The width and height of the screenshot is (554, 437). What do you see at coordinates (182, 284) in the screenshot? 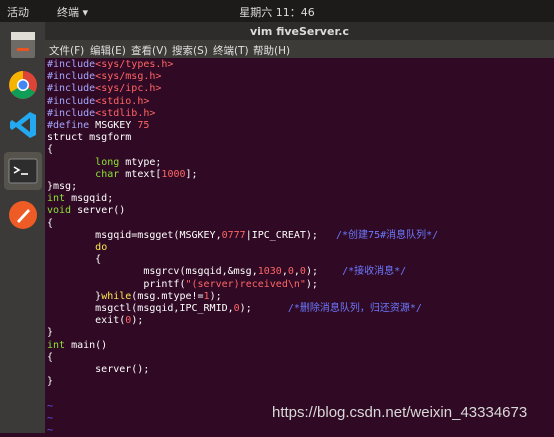
I see `code-line: printf("(server)received\n");` at bounding box center [182, 284].